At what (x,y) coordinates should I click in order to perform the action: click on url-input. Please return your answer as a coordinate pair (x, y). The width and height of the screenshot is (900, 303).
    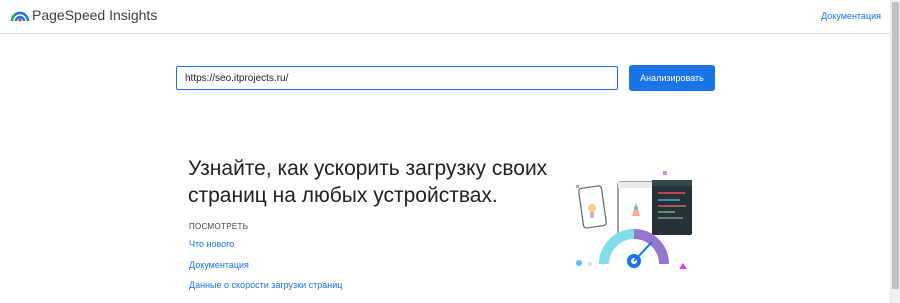
    Looking at the image, I should click on (397, 78).